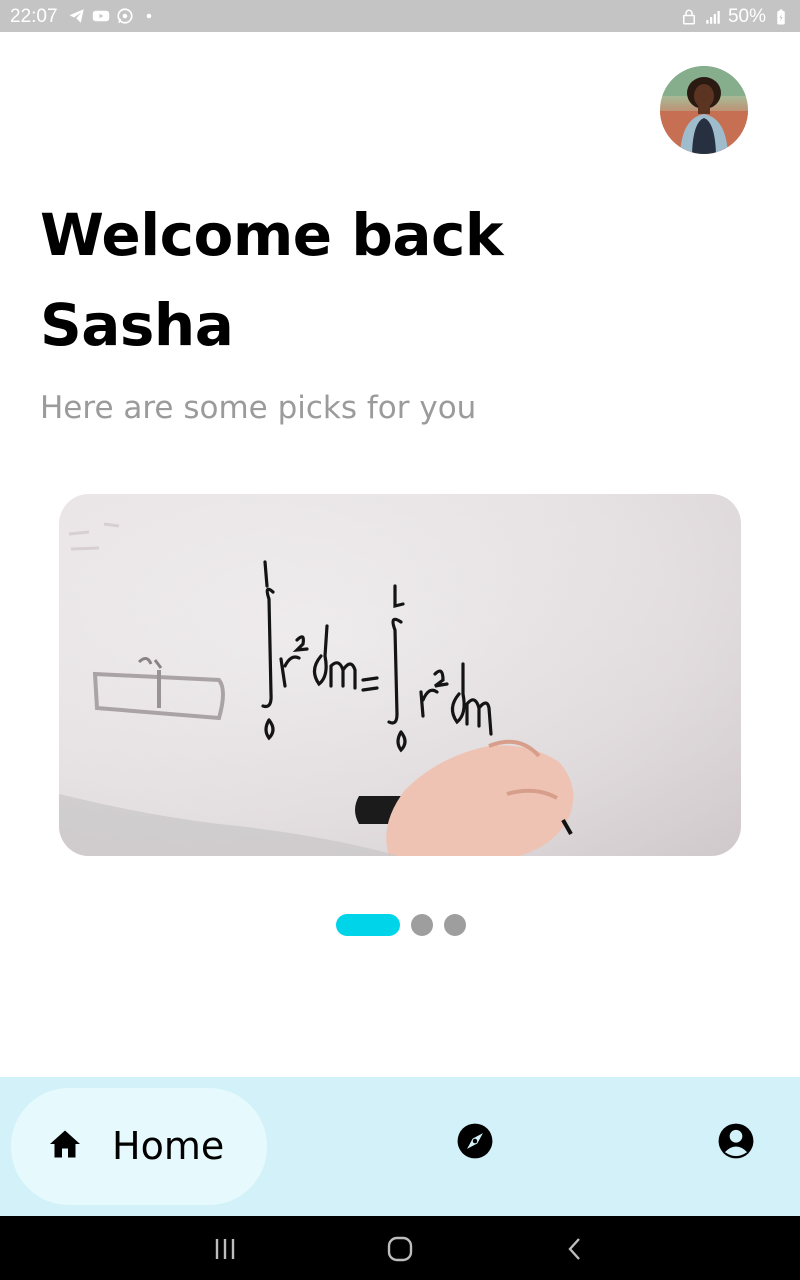  What do you see at coordinates (101, 16) in the screenshot?
I see `youtube-icon` at bounding box center [101, 16].